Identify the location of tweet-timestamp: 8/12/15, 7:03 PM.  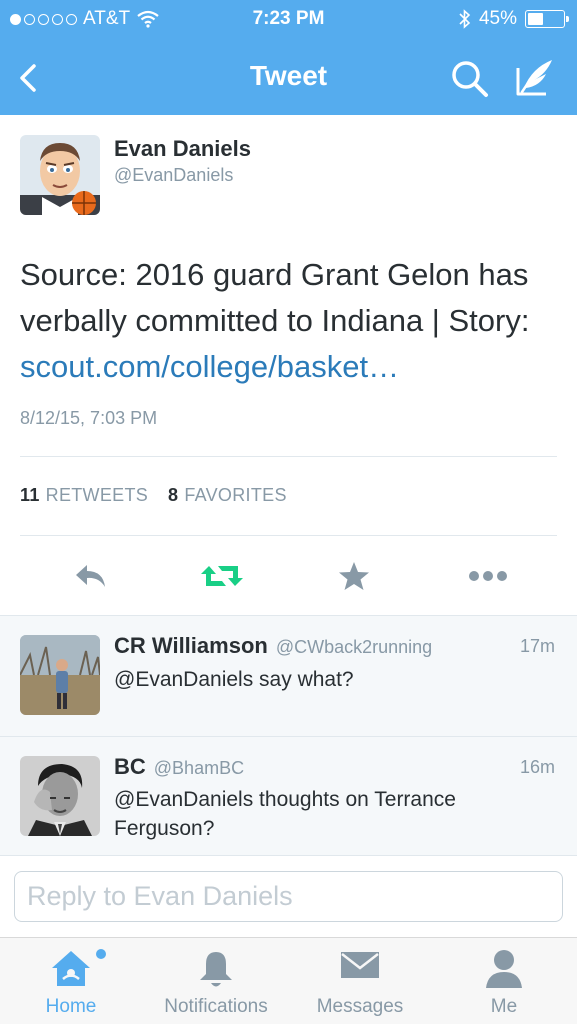
(89, 418).